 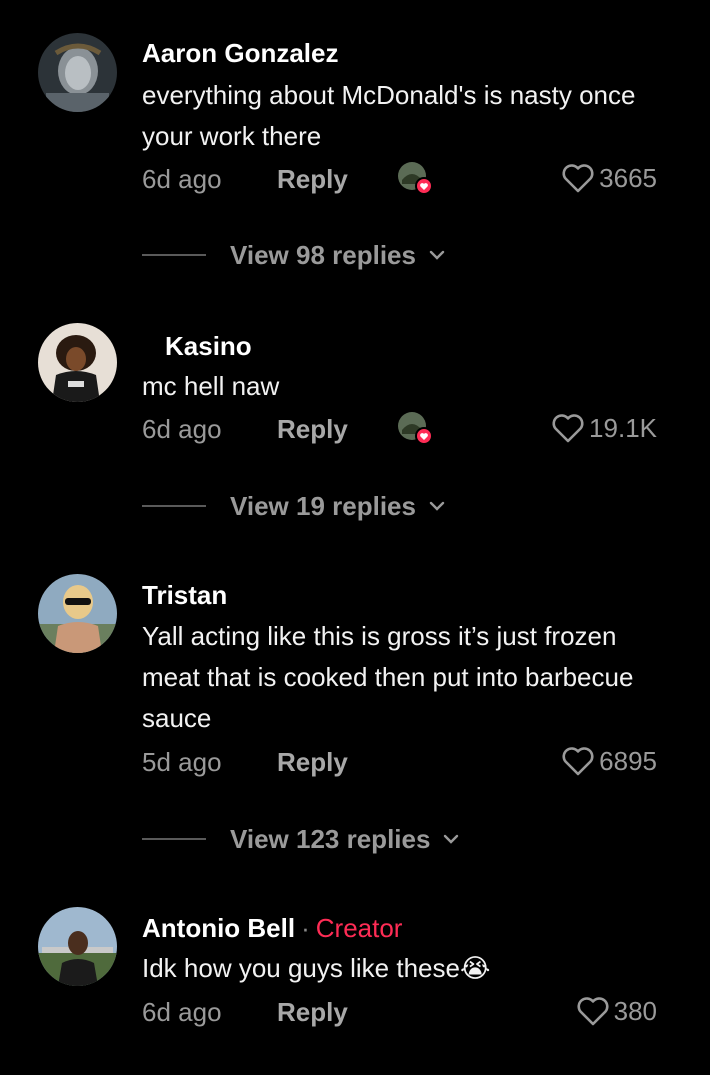 I want to click on comment-text: Idk how you guys like these😭, so click(x=412, y=968).